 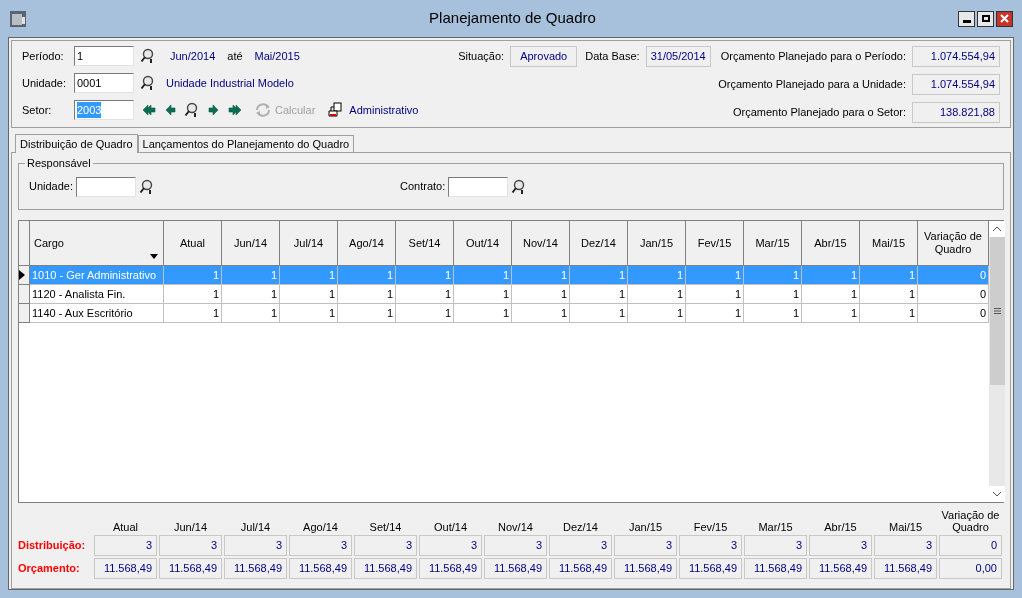 What do you see at coordinates (678, 56) in the screenshot?
I see `date-value: 31/05/2014` at bounding box center [678, 56].